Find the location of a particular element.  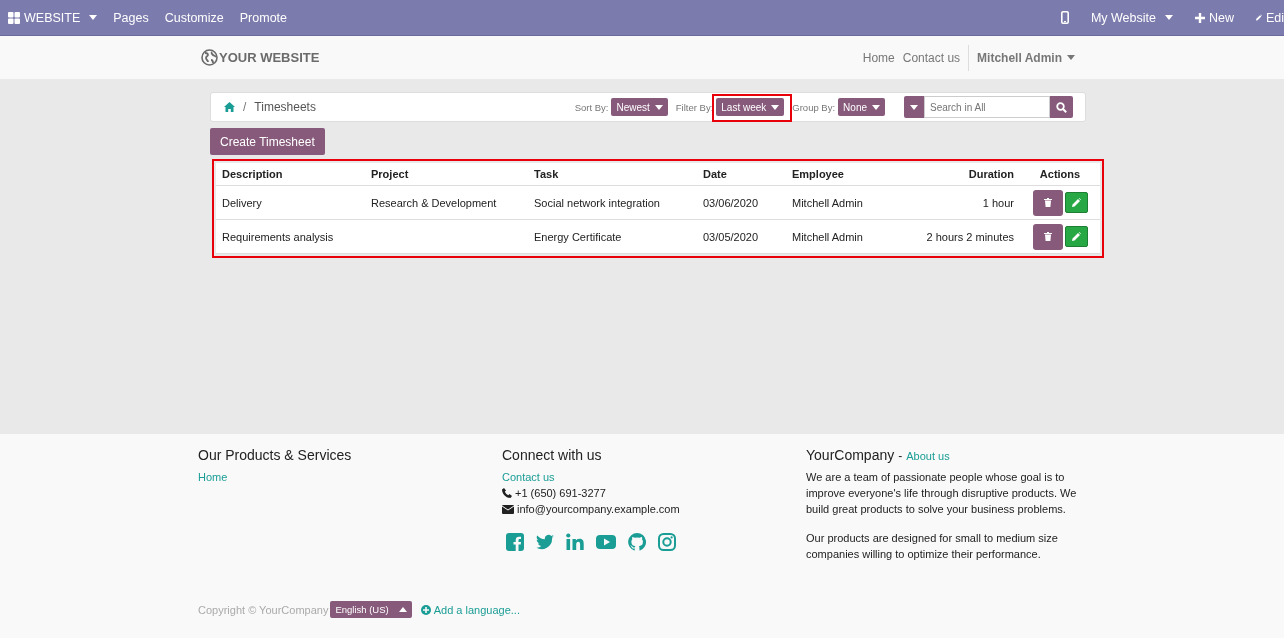

table-cell: Delivery is located at coordinates (290, 202).